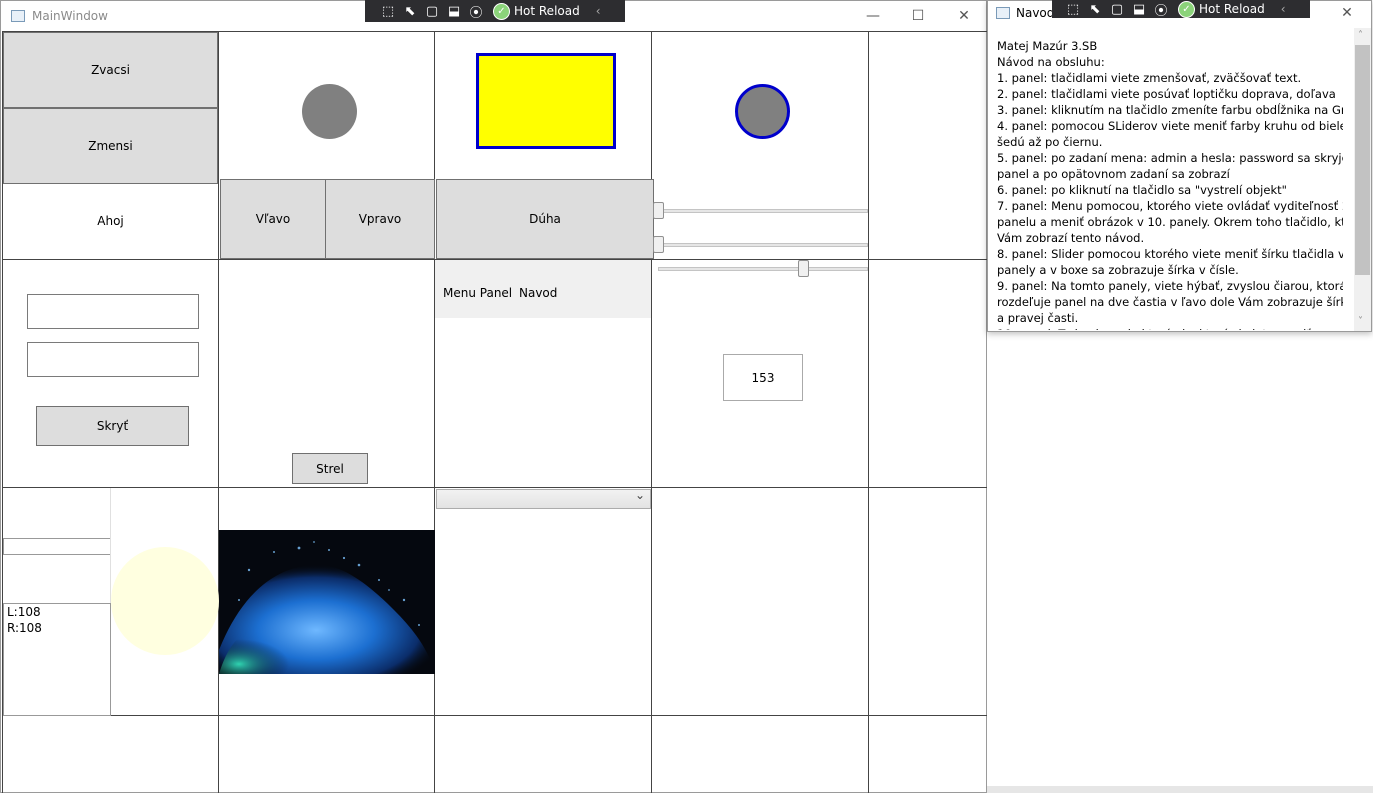 The image size is (1373, 793). What do you see at coordinates (1050, 142) in the screenshot?
I see `navod-line: šedú až po čiernu.` at bounding box center [1050, 142].